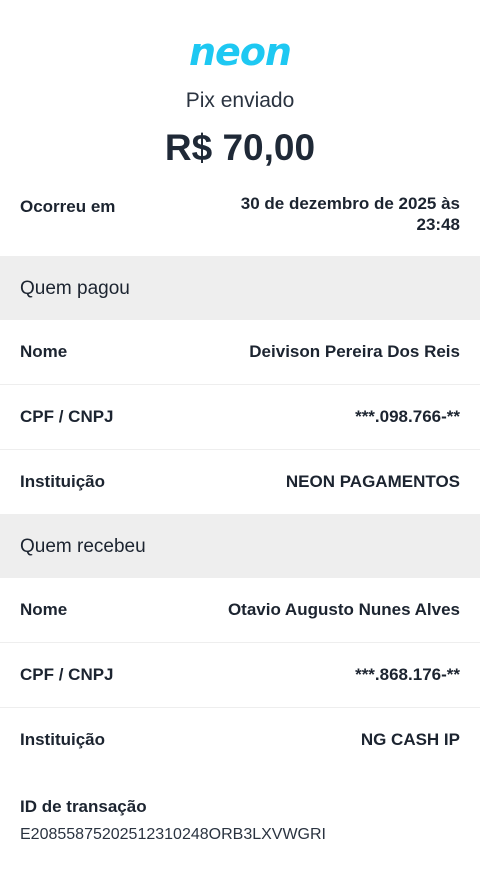 The height and width of the screenshot is (870, 480). I want to click on payee-document-value: ***.868.176-**, so click(407, 674).